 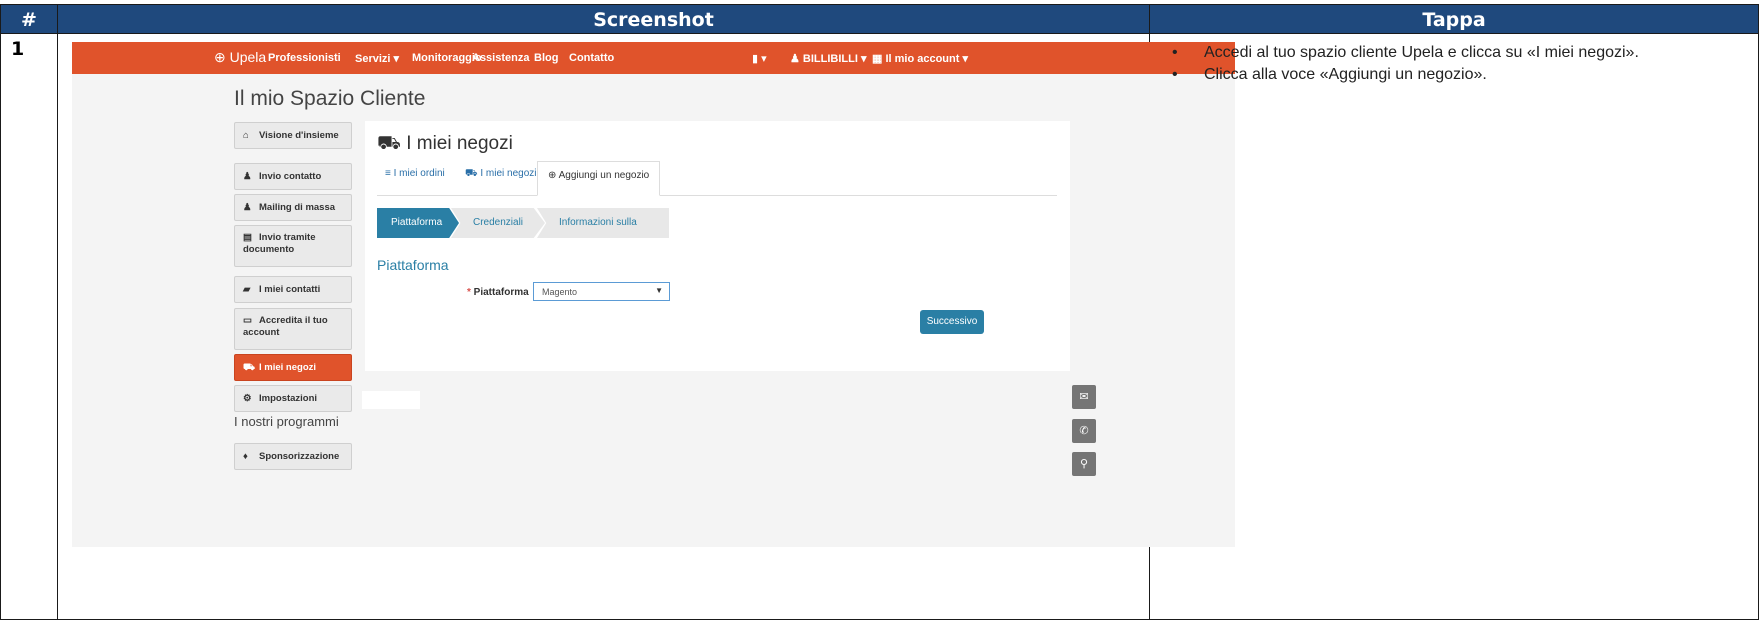 What do you see at coordinates (247, 320) in the screenshot?
I see `card-icon: ▭` at bounding box center [247, 320].